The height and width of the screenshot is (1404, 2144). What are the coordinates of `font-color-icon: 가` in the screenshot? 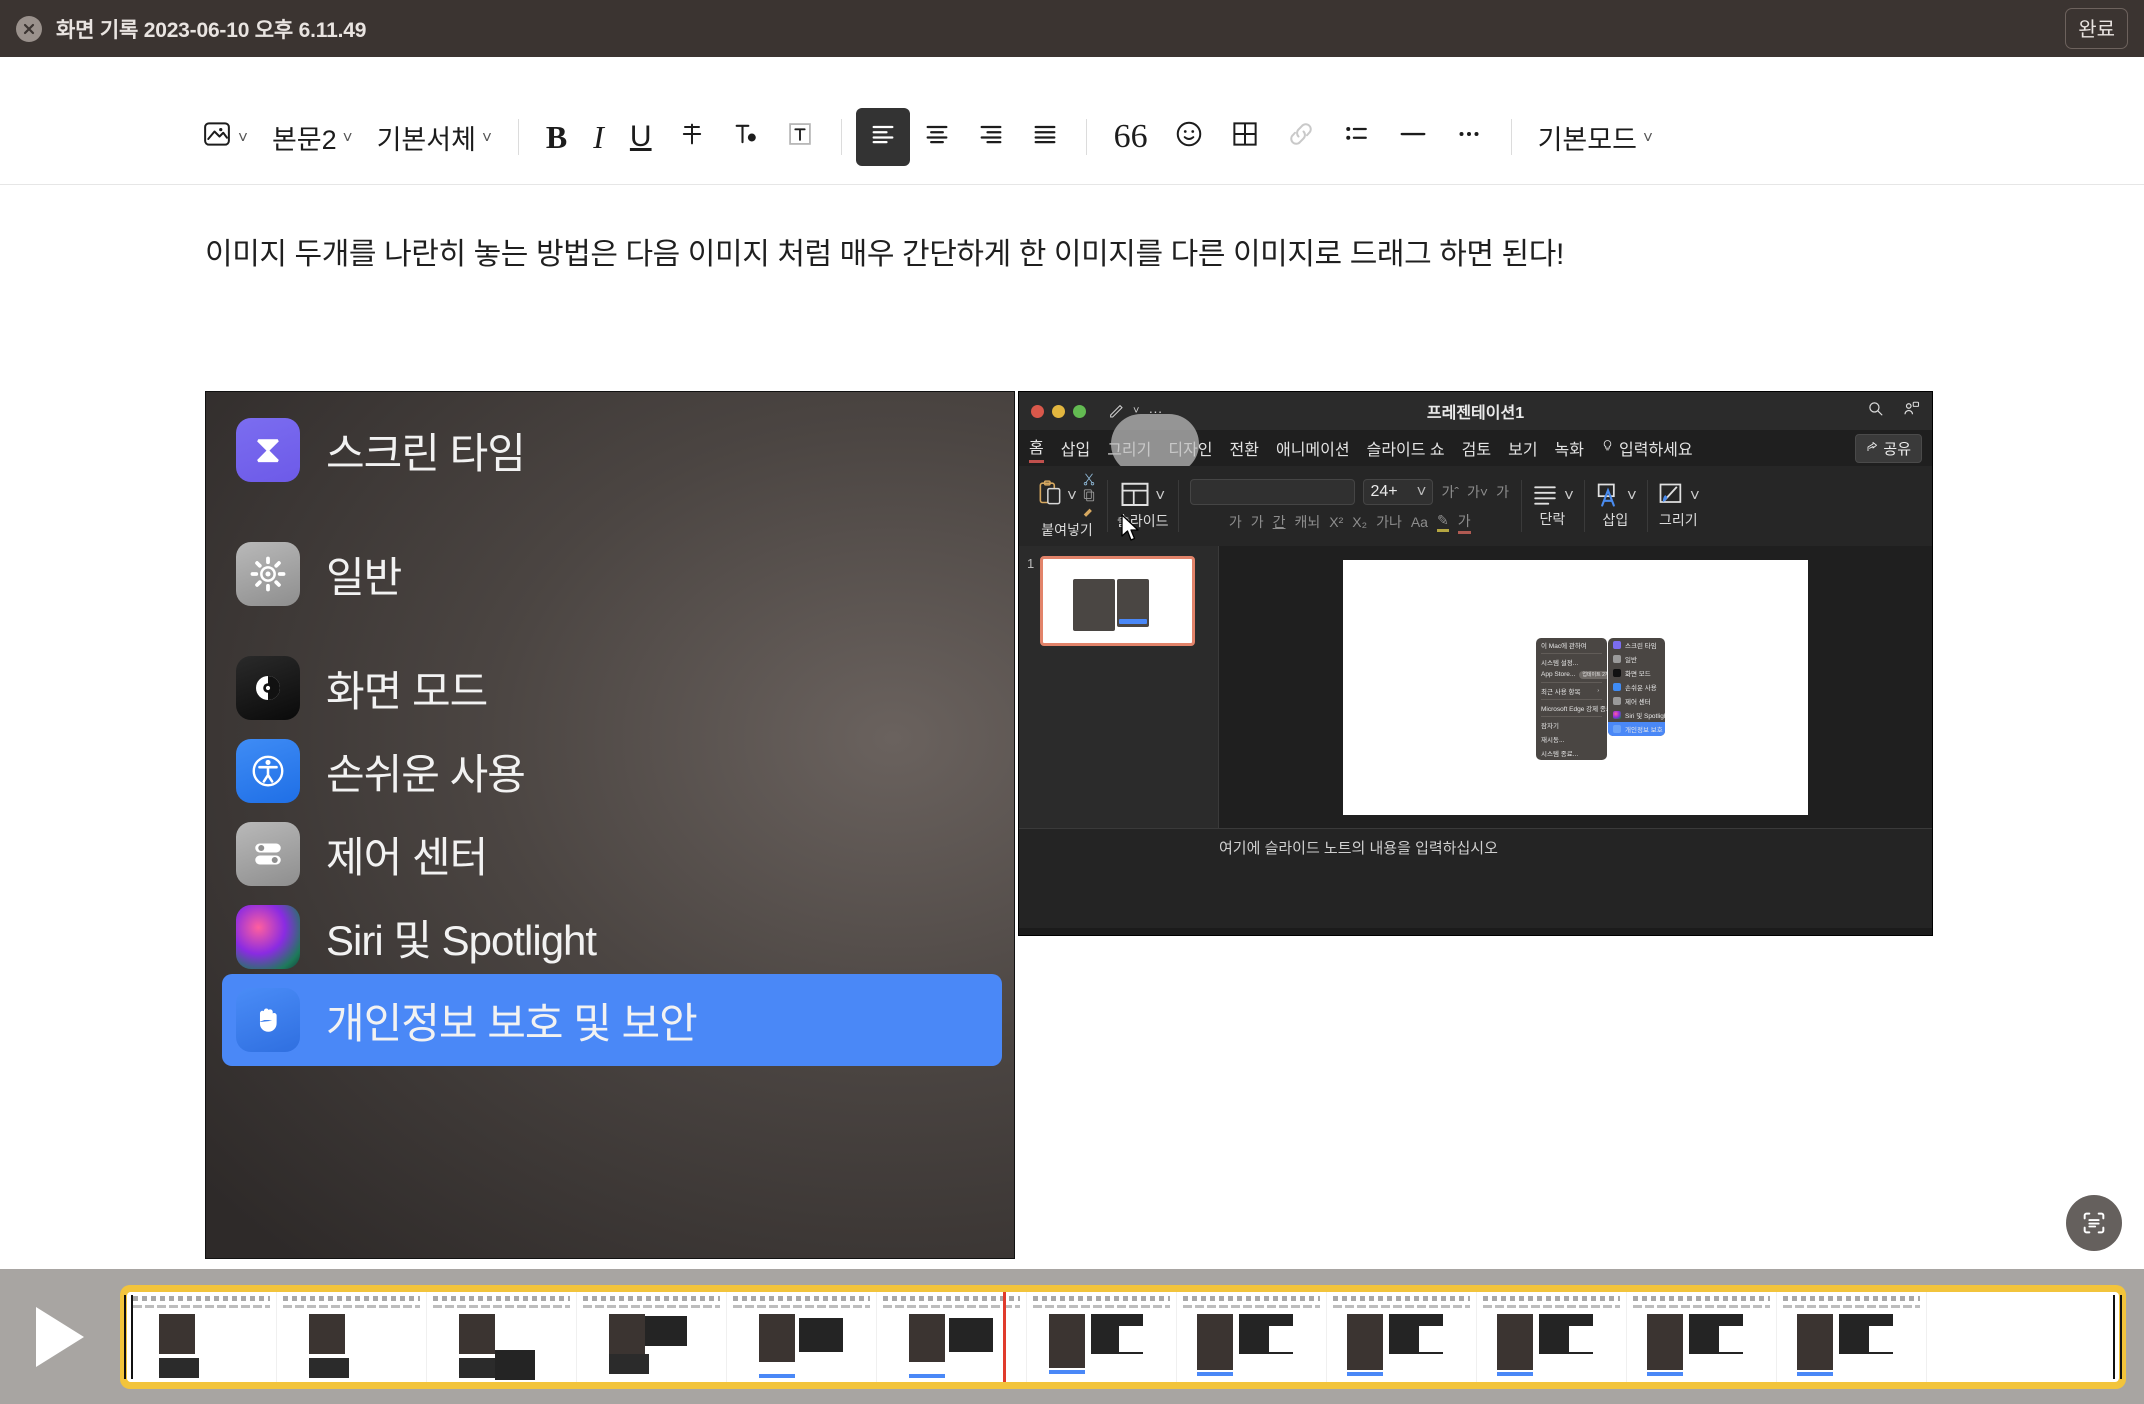 It's located at (1464, 522).